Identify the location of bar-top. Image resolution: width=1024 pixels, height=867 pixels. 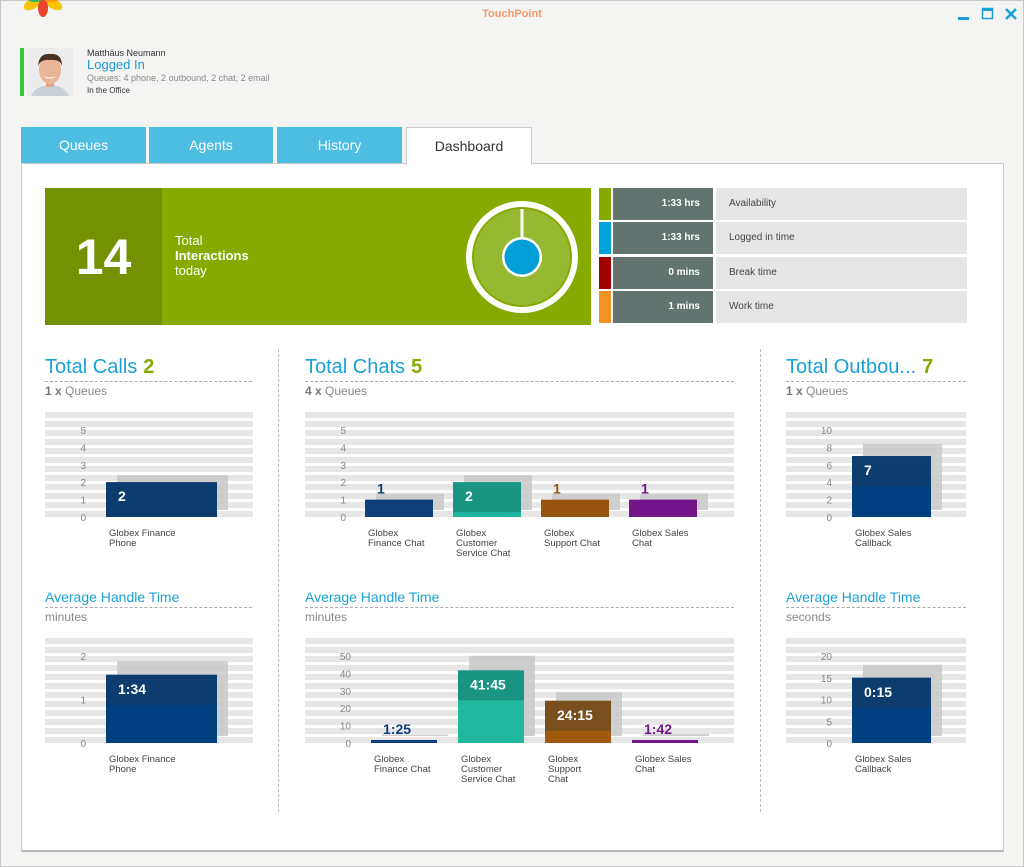
(487, 497).